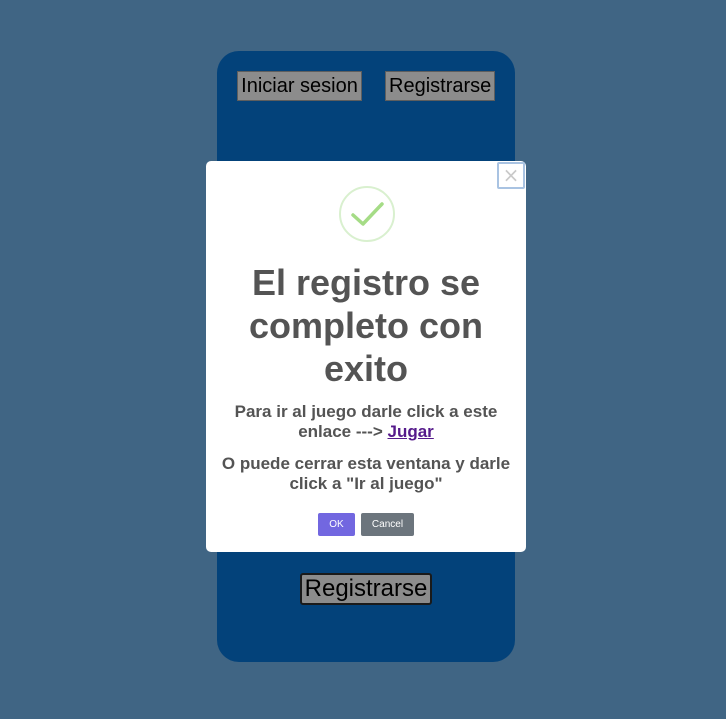 The height and width of the screenshot is (719, 726). I want to click on ok-button: OK, so click(336, 524).